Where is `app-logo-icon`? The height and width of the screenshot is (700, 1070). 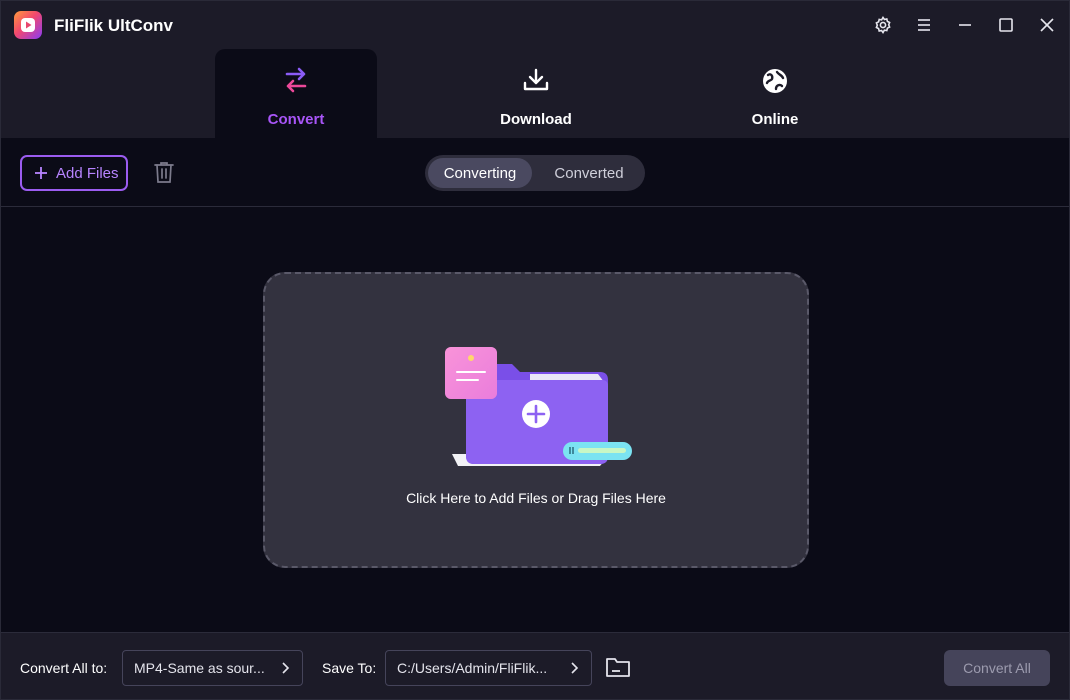
app-logo-icon is located at coordinates (28, 25).